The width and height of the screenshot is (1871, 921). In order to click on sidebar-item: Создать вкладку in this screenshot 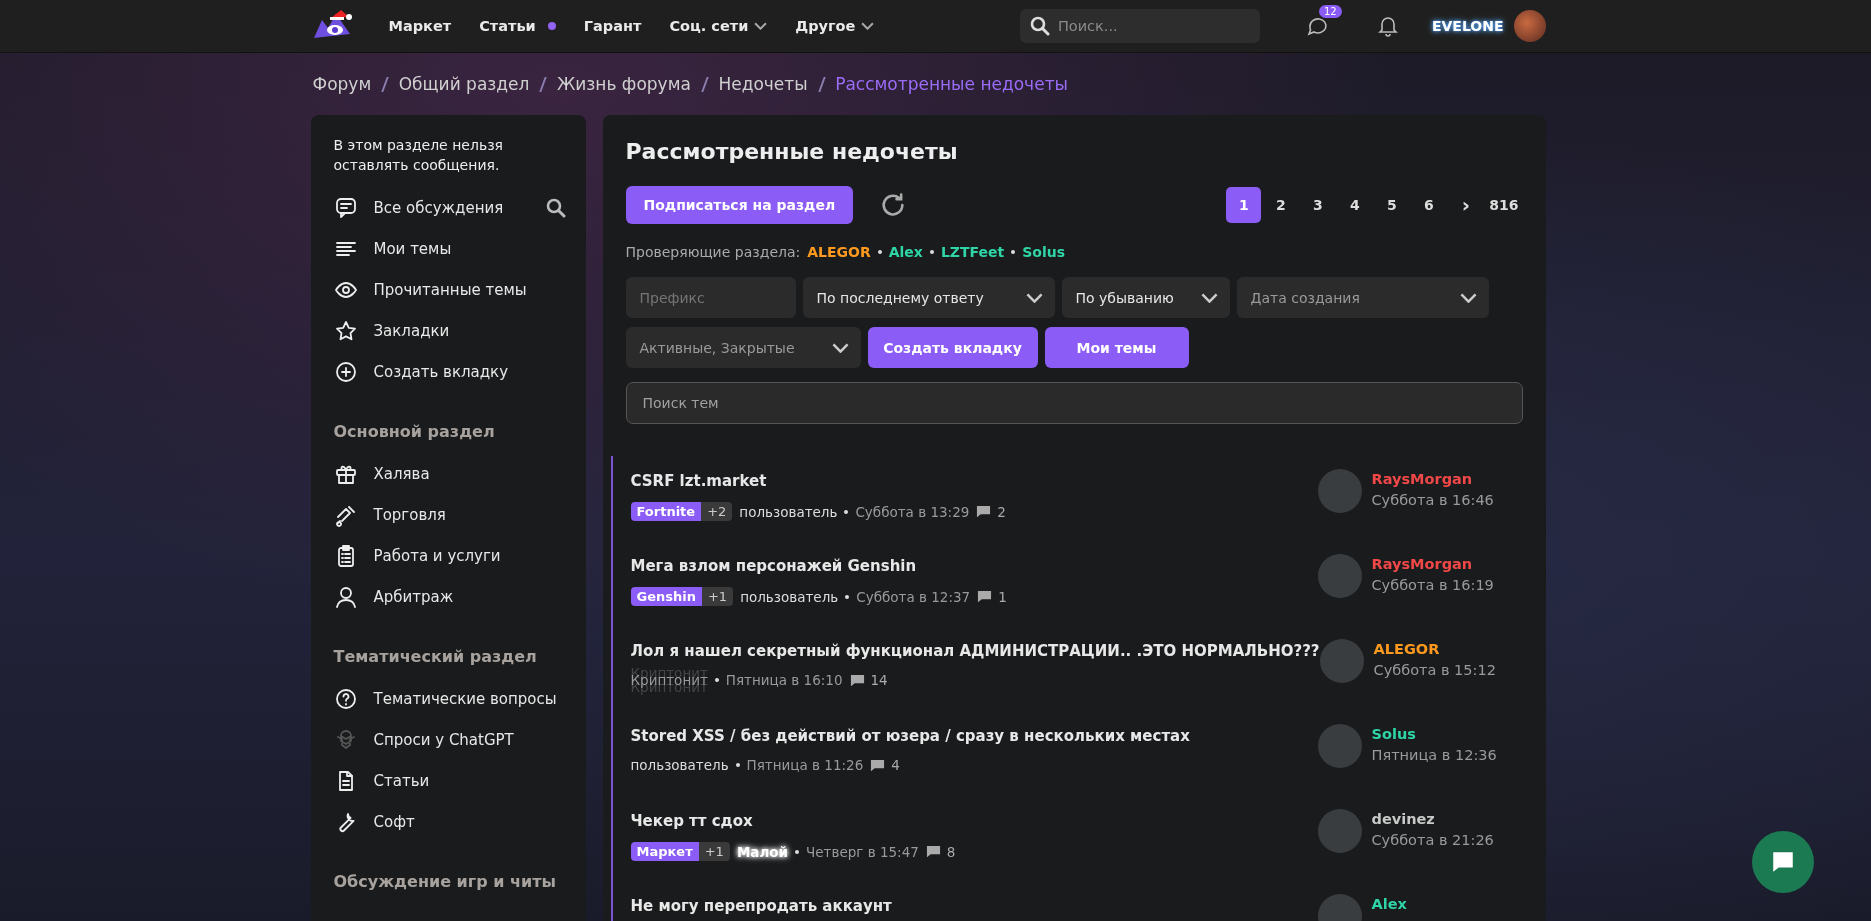, I will do `click(449, 371)`.